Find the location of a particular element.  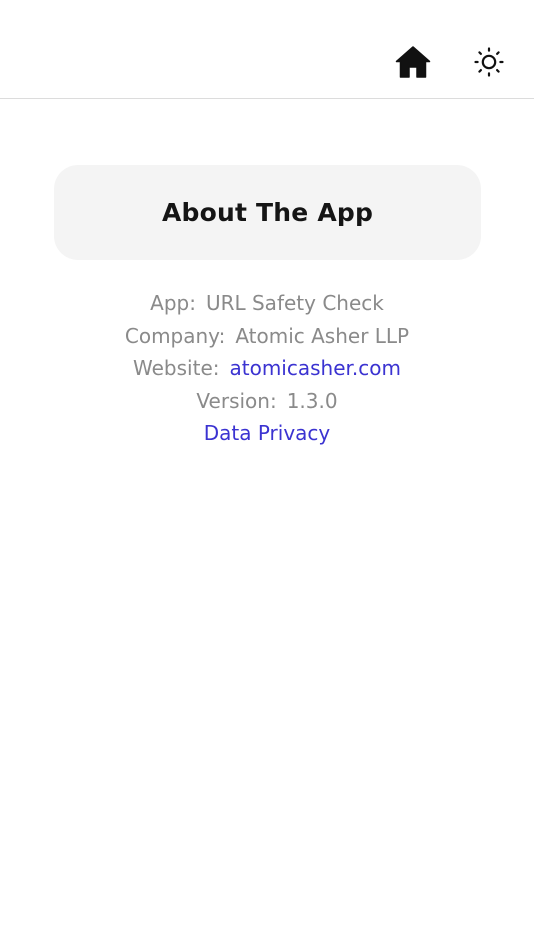

page-title: About The App is located at coordinates (267, 212).